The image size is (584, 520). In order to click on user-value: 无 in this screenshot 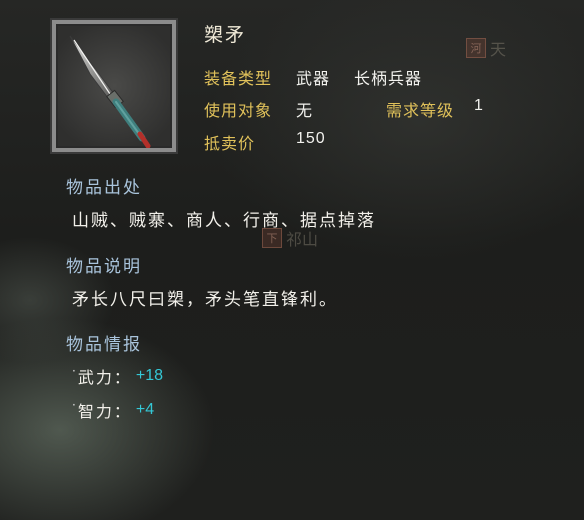, I will do `click(305, 110)`.